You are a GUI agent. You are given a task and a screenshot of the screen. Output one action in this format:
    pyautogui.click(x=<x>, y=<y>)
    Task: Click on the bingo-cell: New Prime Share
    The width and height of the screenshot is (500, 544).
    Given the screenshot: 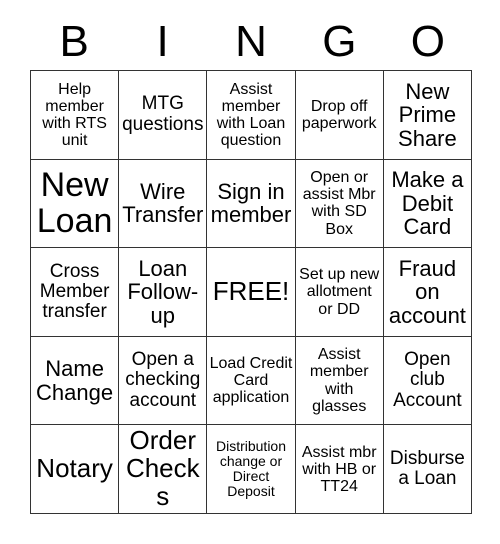 What is the action you would take?
    pyautogui.click(x=427, y=115)
    